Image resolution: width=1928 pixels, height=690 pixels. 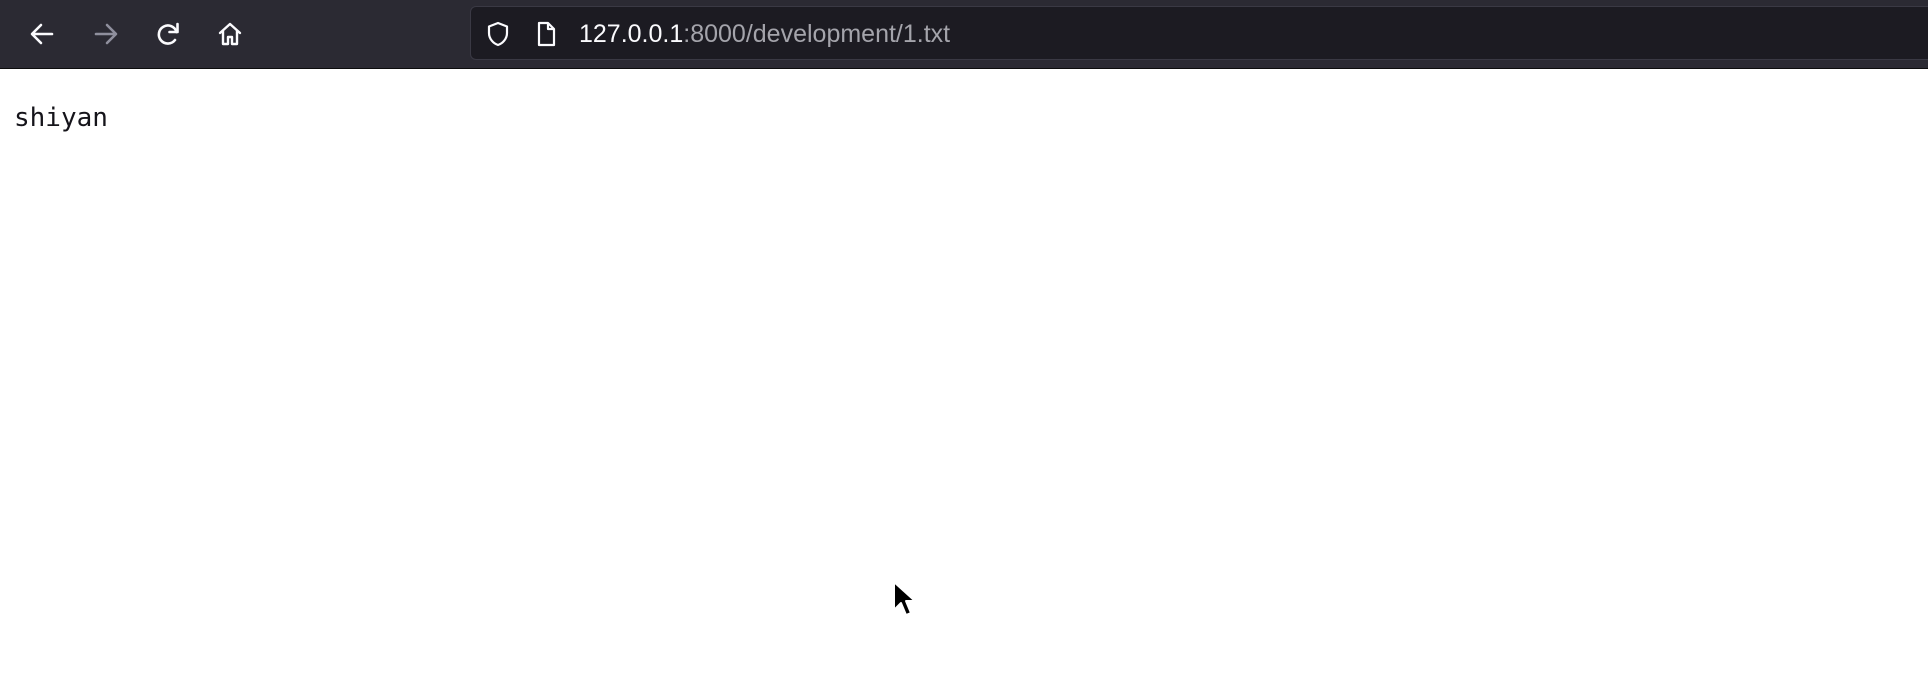 I want to click on back-button, so click(x=42, y=34).